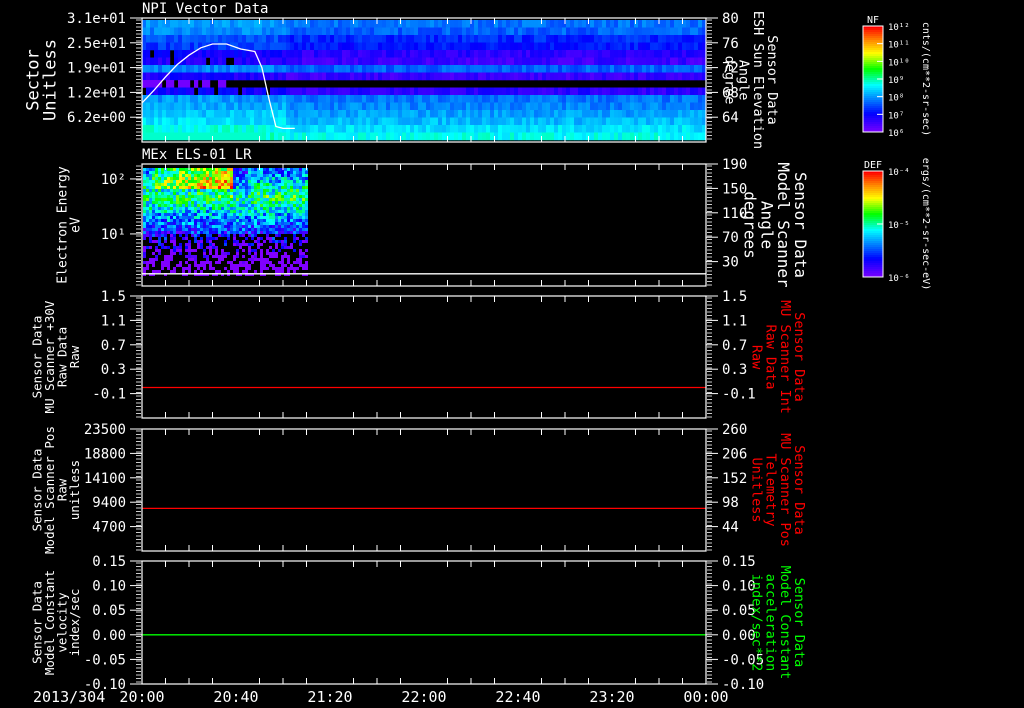  Describe the element at coordinates (899, 226) in the screenshot. I see `colorbar-tick-label: 10⁻⁵` at that location.